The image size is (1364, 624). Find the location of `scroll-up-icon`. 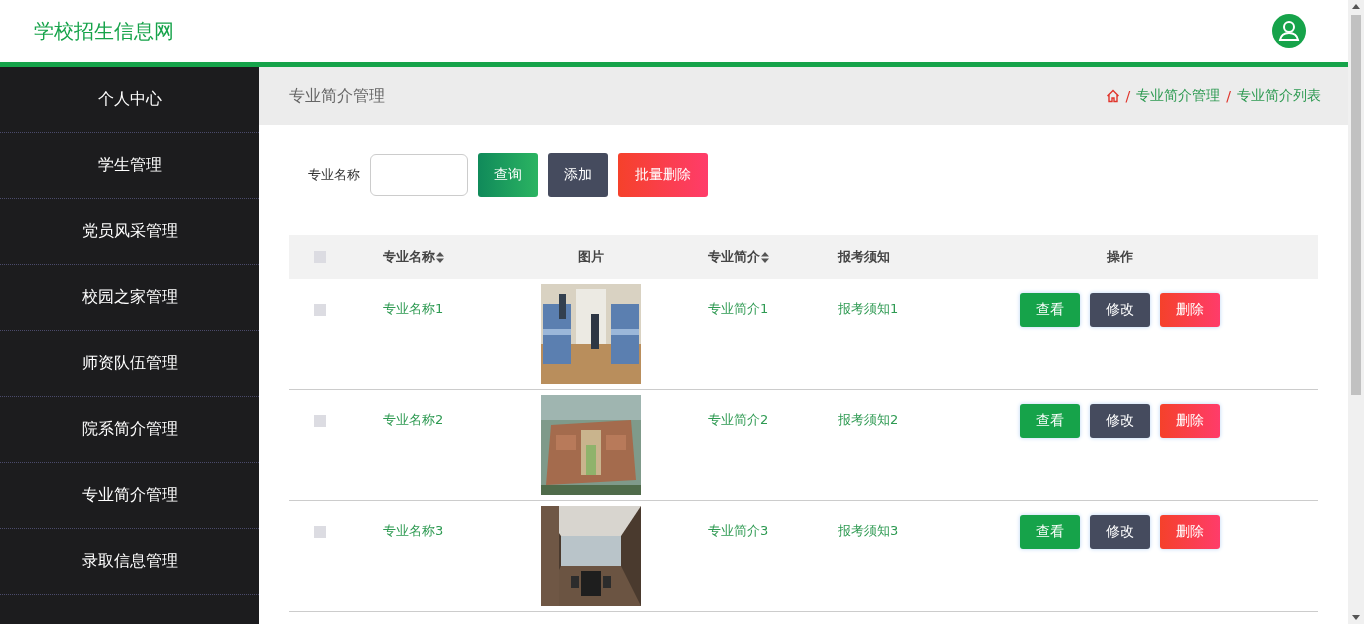

scroll-up-icon is located at coordinates (1356, 6).